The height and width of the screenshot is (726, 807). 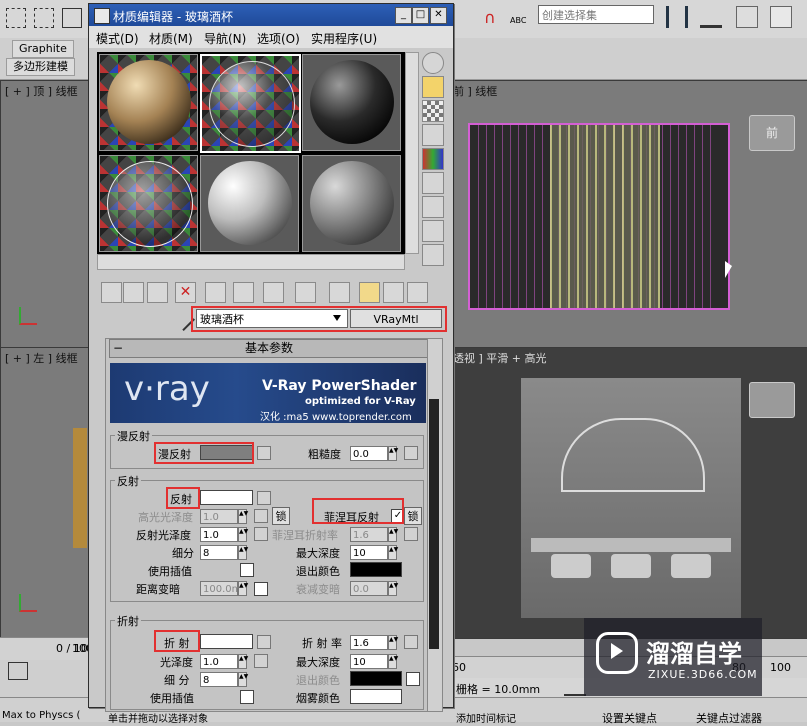 What do you see at coordinates (261, 661) in the screenshot?
I see `refract-gloss-map-button` at bounding box center [261, 661].